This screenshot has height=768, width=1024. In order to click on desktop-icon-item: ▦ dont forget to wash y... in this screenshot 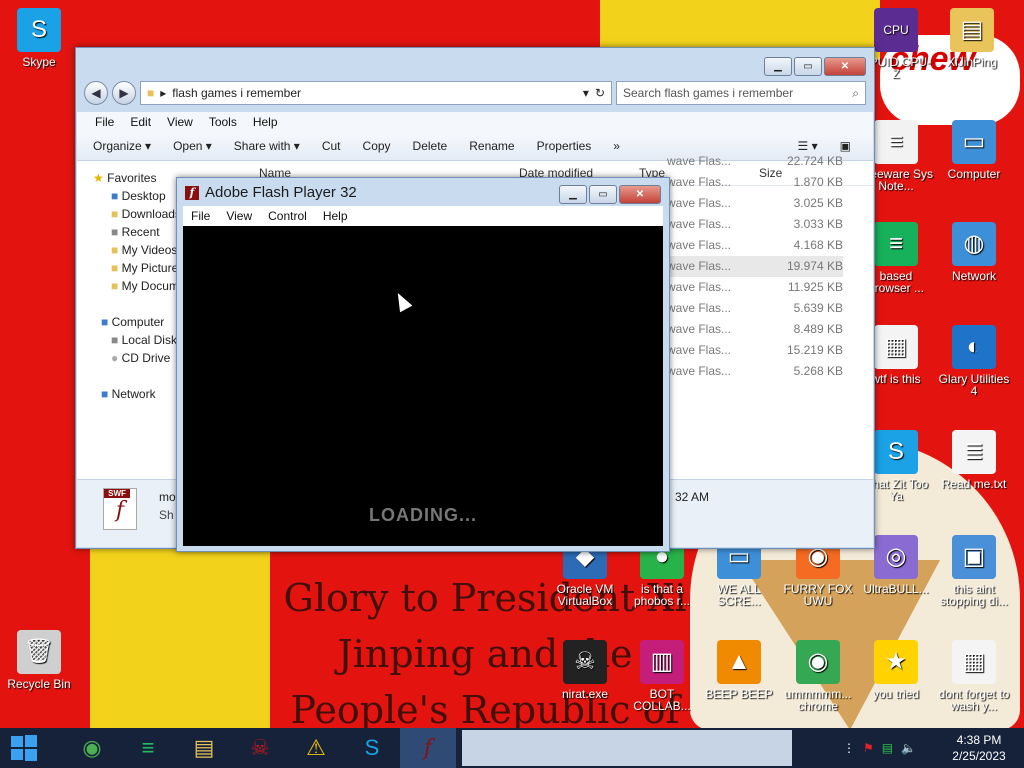, I will do `click(974, 676)`.